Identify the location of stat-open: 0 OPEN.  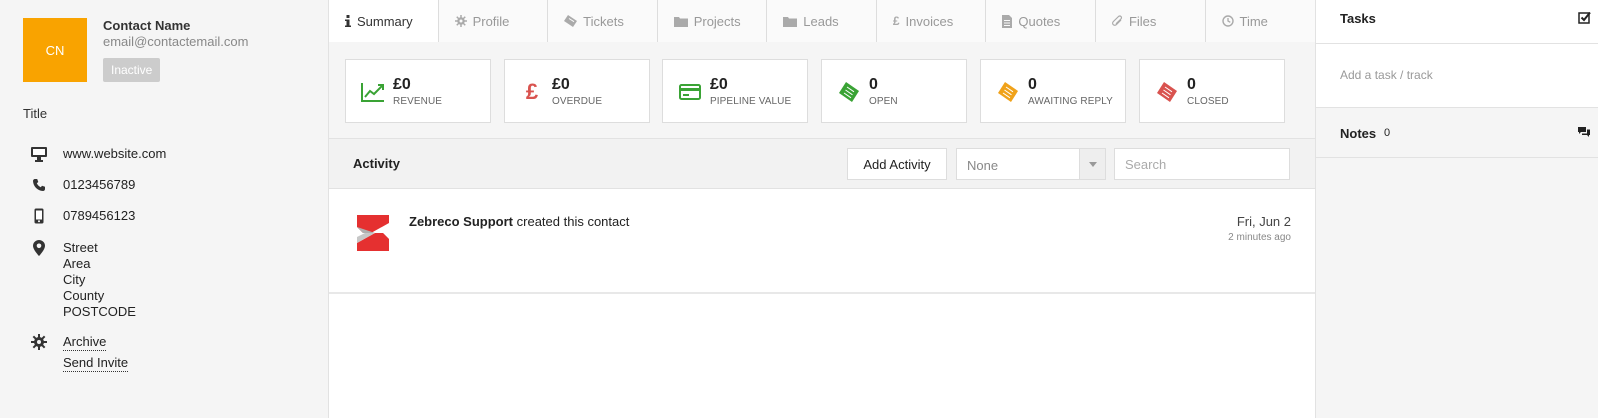
(894, 91).